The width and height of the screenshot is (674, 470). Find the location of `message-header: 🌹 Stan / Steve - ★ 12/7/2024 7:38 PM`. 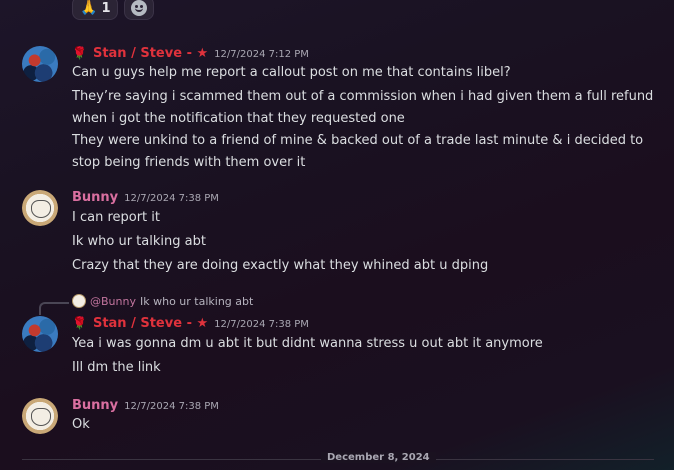

message-header: 🌹 Stan / Steve - ★ 12/7/2024 7:38 PM is located at coordinates (190, 323).